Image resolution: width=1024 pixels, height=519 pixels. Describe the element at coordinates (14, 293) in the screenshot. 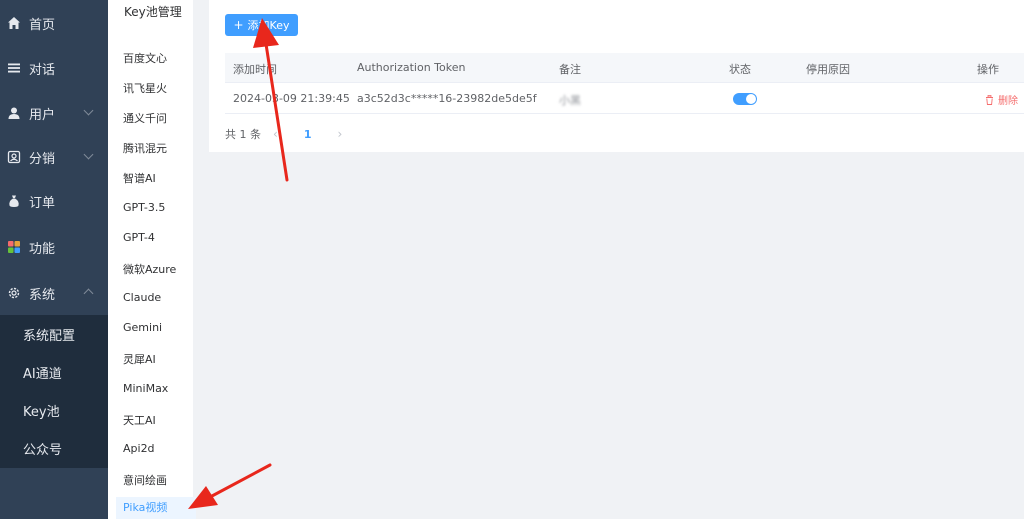

I see `gear-icon` at that location.